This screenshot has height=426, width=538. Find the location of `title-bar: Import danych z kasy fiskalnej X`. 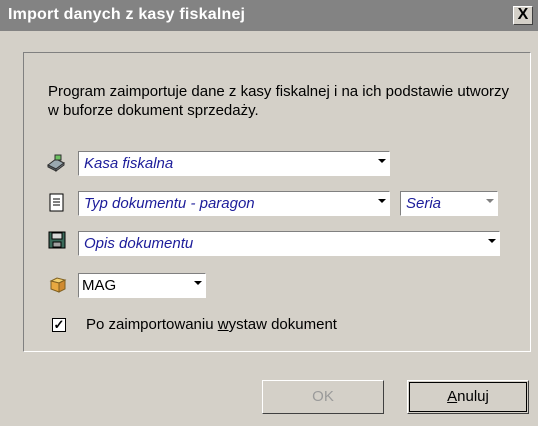

title-bar: Import danych z kasy fiskalnej X is located at coordinates (269, 15).